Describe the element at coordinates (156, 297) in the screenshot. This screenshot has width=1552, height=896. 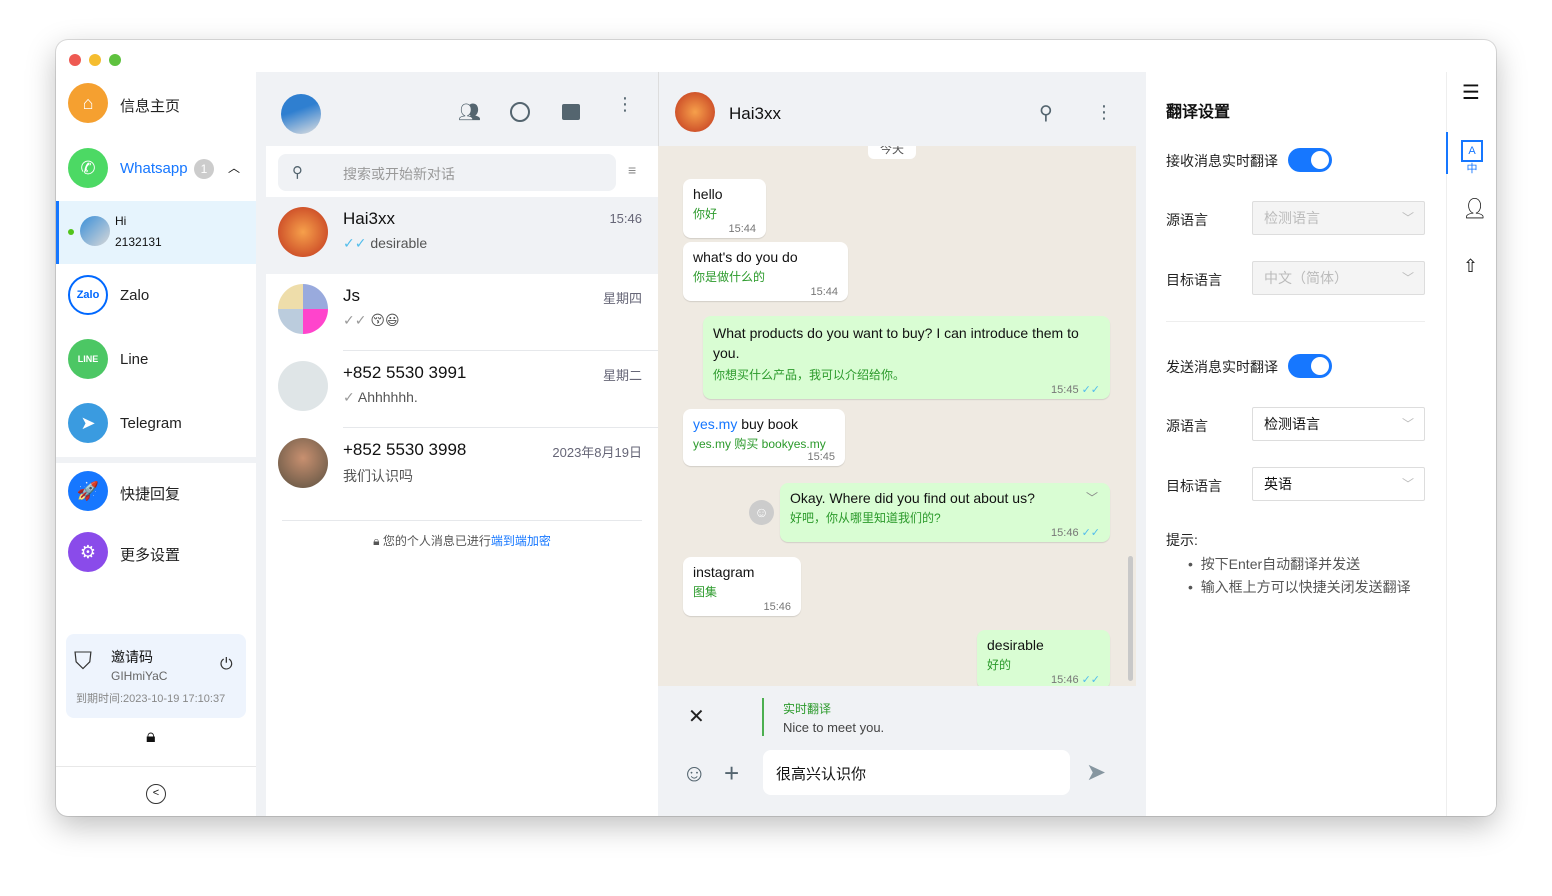
I see `sidebar-item-zalo: Zalo Zalo` at that location.